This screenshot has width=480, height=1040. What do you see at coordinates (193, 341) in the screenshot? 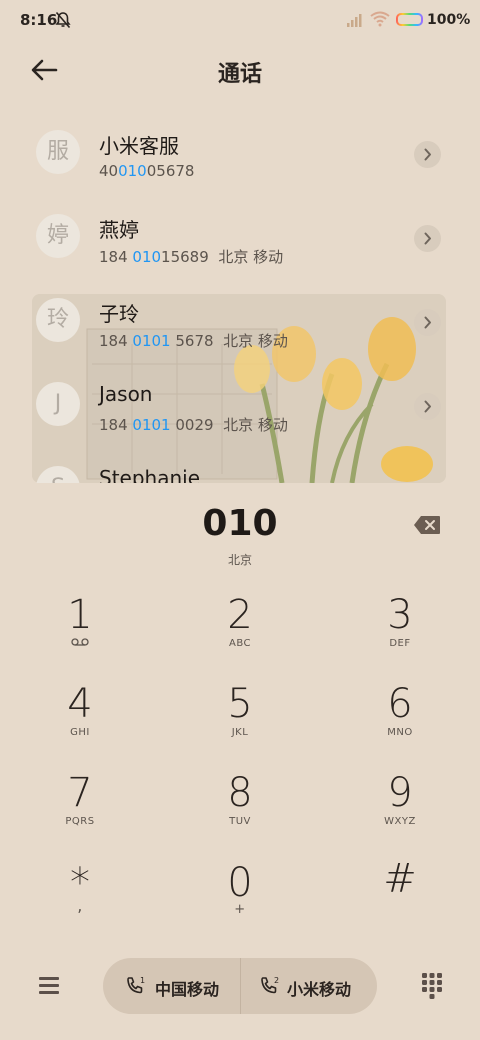
I see `contact-number: 184 0101 5678 北京 移动` at bounding box center [193, 341].